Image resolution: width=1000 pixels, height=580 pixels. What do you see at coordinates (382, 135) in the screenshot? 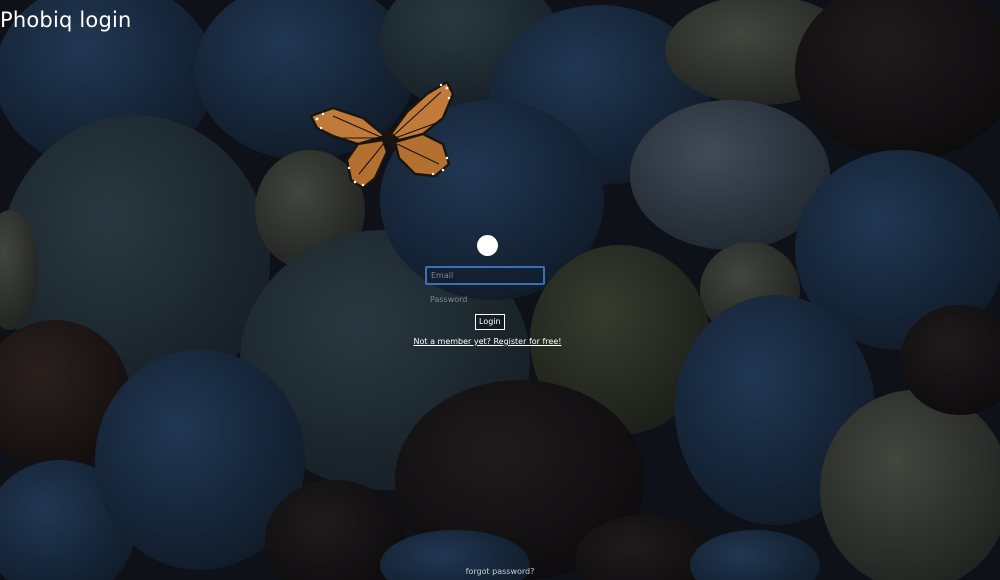
I see `butterfly-icon` at bounding box center [382, 135].